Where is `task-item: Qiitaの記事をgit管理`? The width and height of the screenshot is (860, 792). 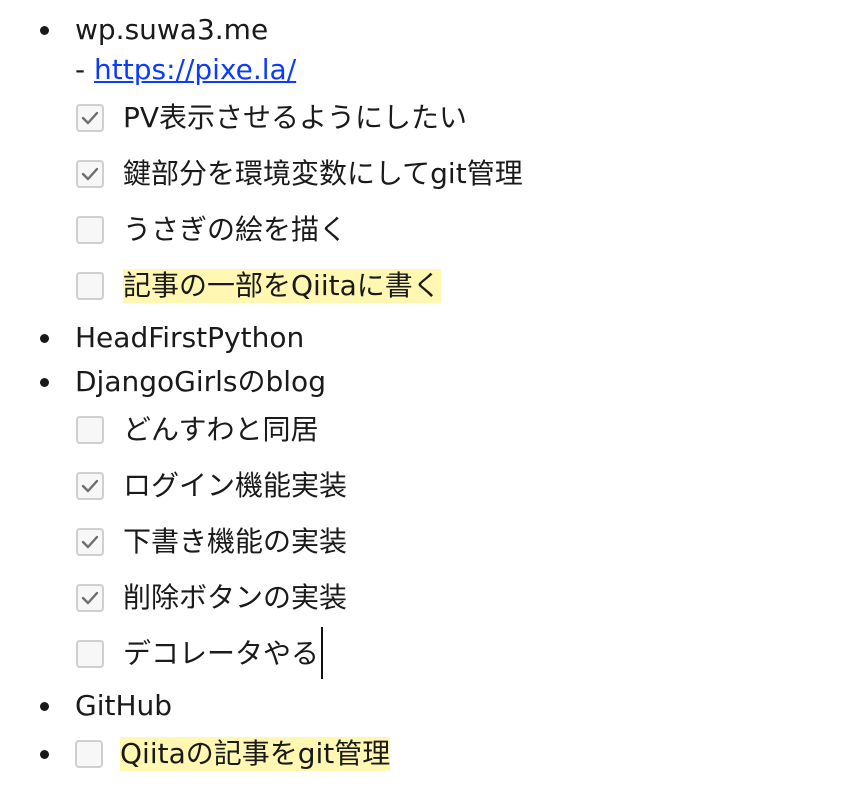
task-item: Qiitaの記事をgit管理 is located at coordinates (233, 754).